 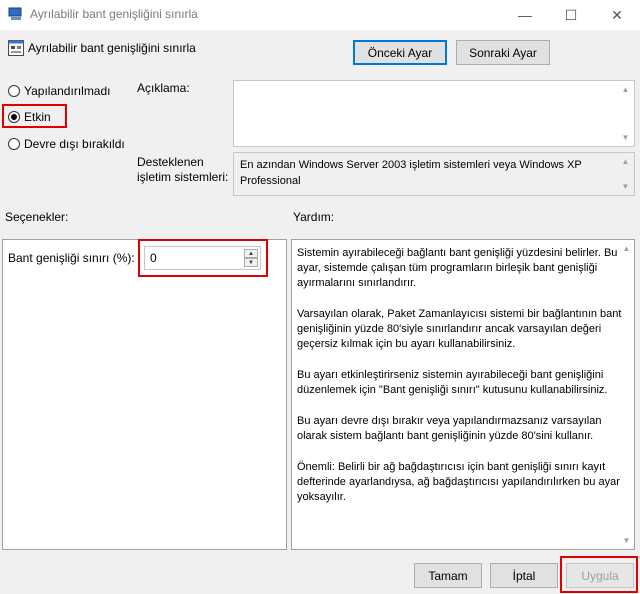 I want to click on previous-setting-button: Önceki Ayar, so click(x=400, y=52).